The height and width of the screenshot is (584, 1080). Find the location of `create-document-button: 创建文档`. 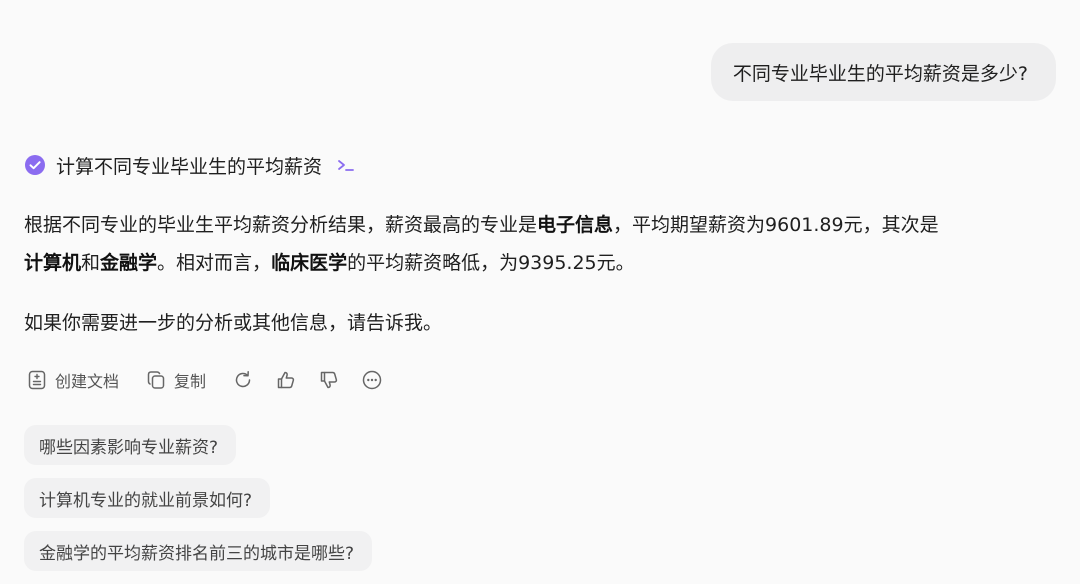

create-document-button: 创建文档 is located at coordinates (72, 380).